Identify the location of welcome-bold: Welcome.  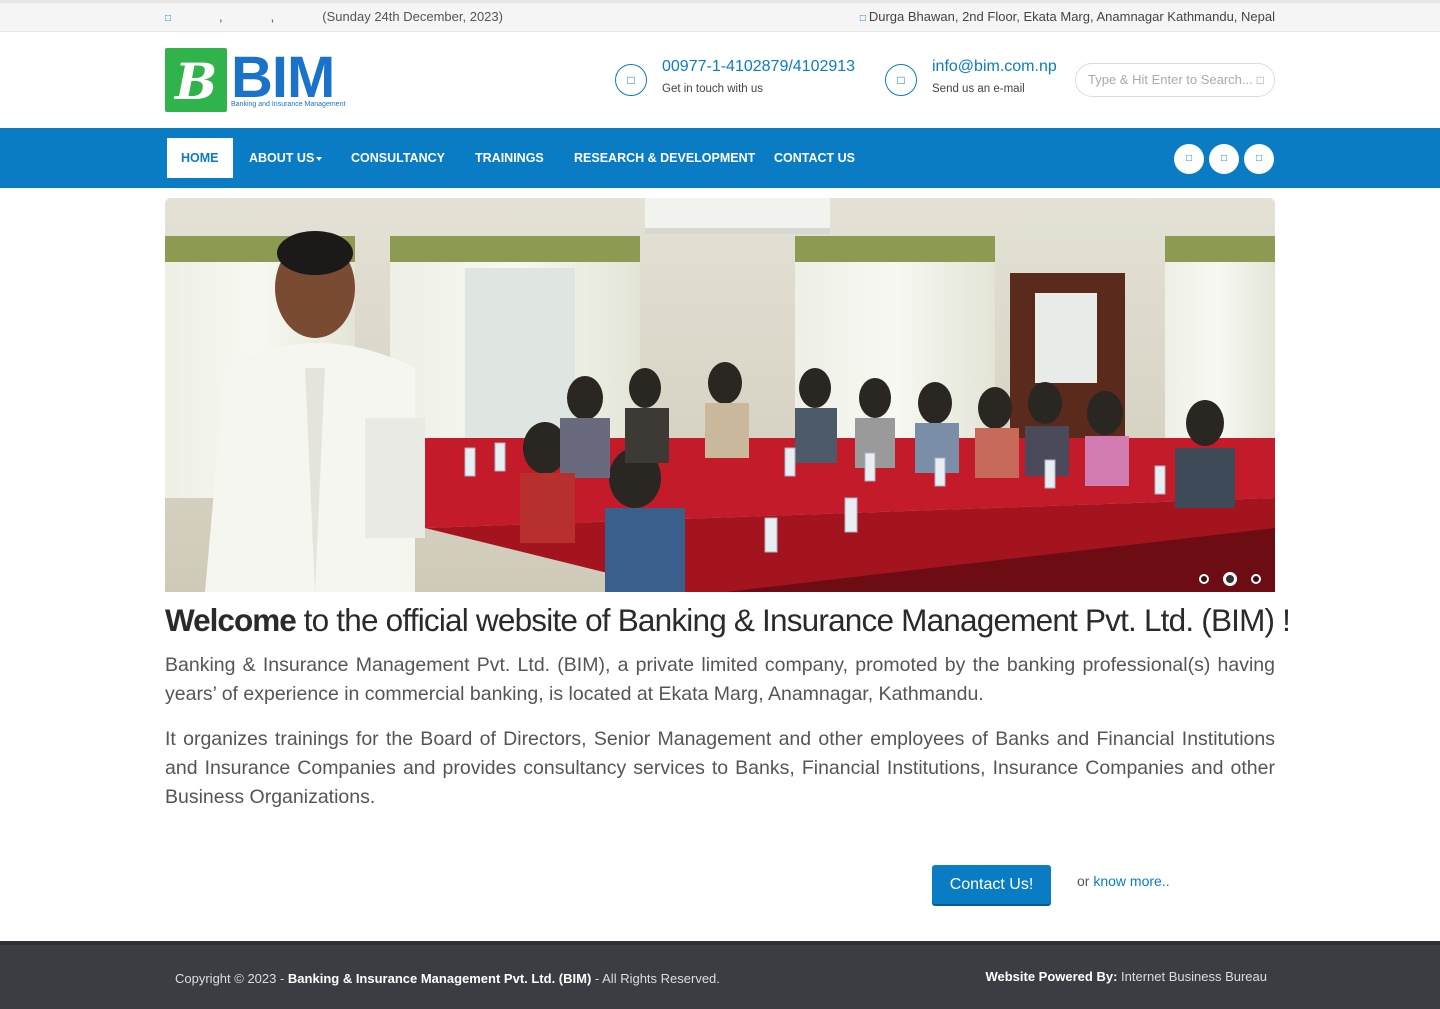
(231, 620).